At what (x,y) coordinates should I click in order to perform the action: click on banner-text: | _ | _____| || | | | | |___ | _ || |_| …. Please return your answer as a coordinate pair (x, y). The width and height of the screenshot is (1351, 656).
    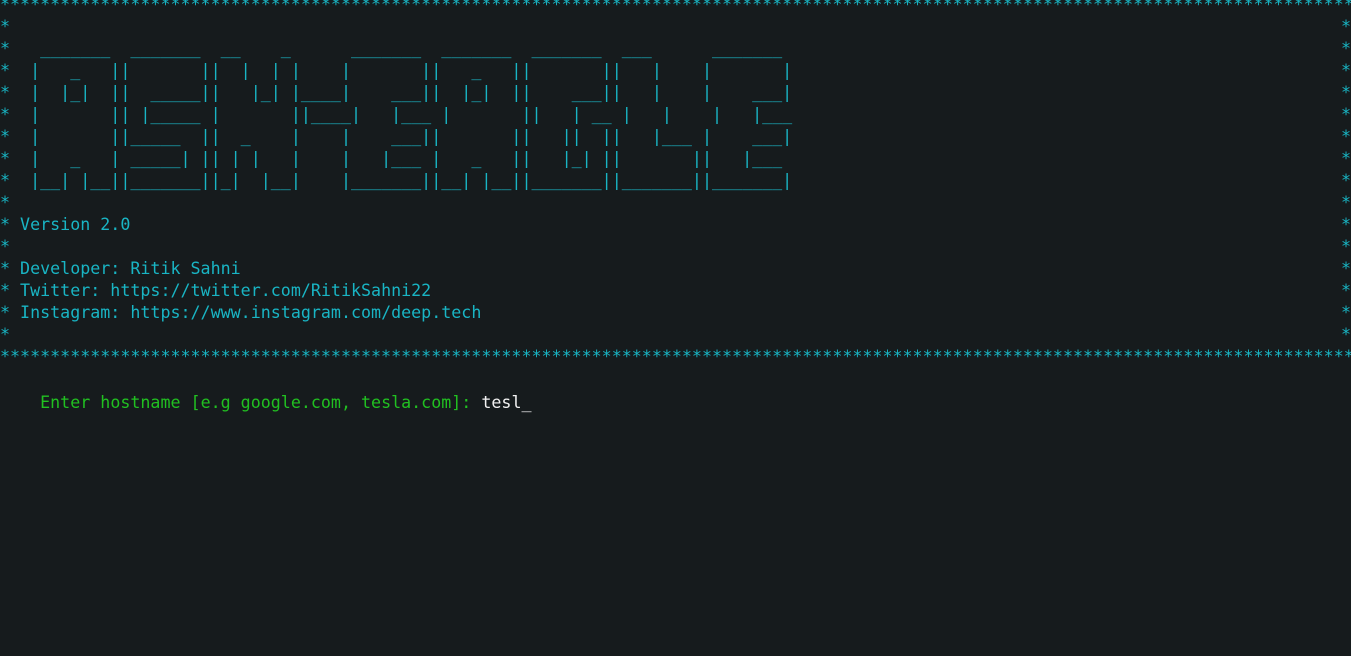
    Looking at the image, I should click on (396, 158).